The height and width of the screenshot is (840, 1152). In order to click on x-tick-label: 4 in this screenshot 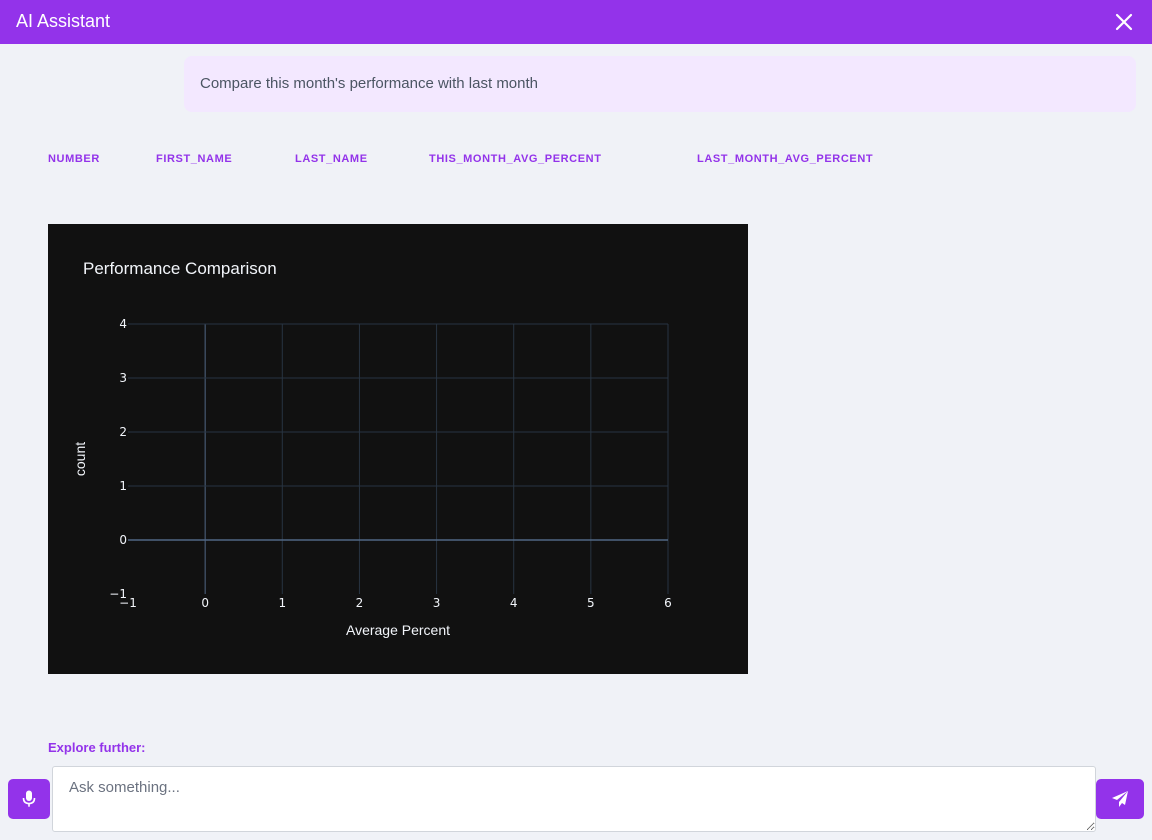, I will do `click(514, 603)`.